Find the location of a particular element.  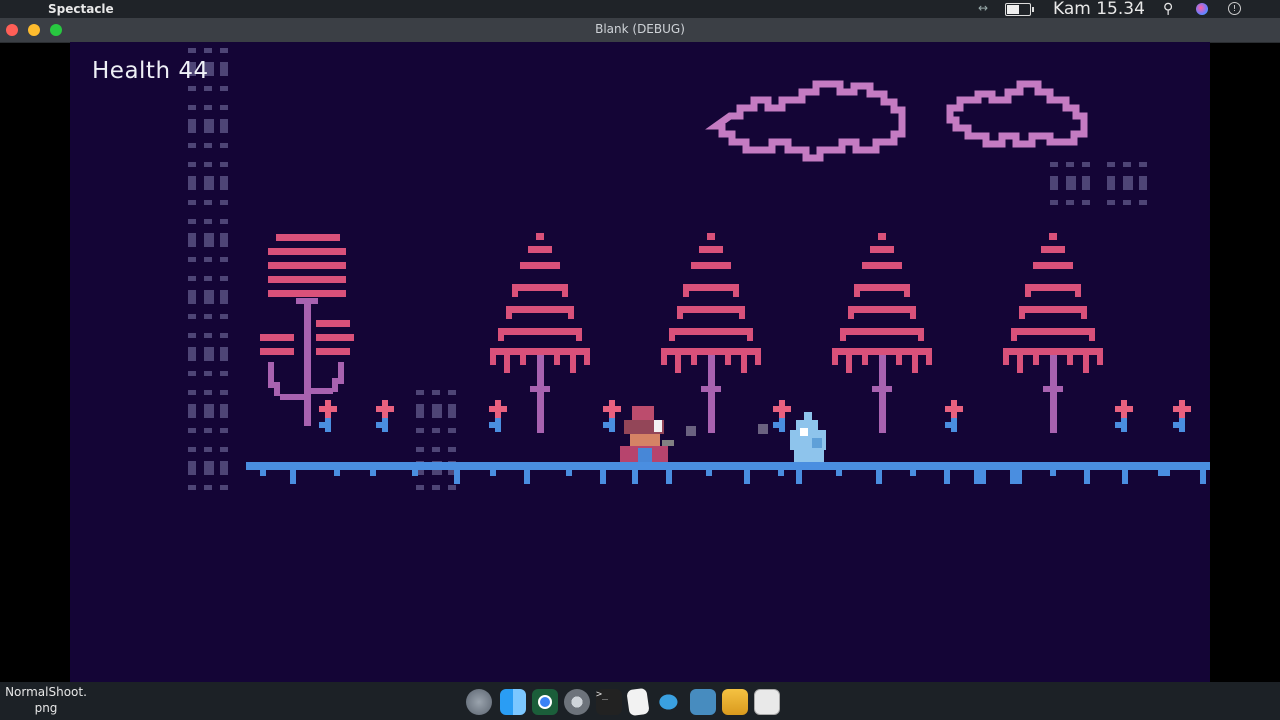

cloud-left is located at coordinates (805, 121).